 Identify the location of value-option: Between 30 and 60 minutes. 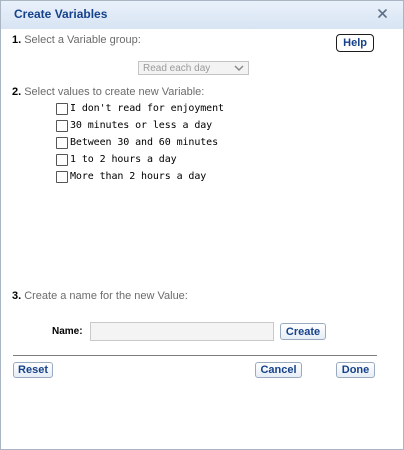
(140, 142).